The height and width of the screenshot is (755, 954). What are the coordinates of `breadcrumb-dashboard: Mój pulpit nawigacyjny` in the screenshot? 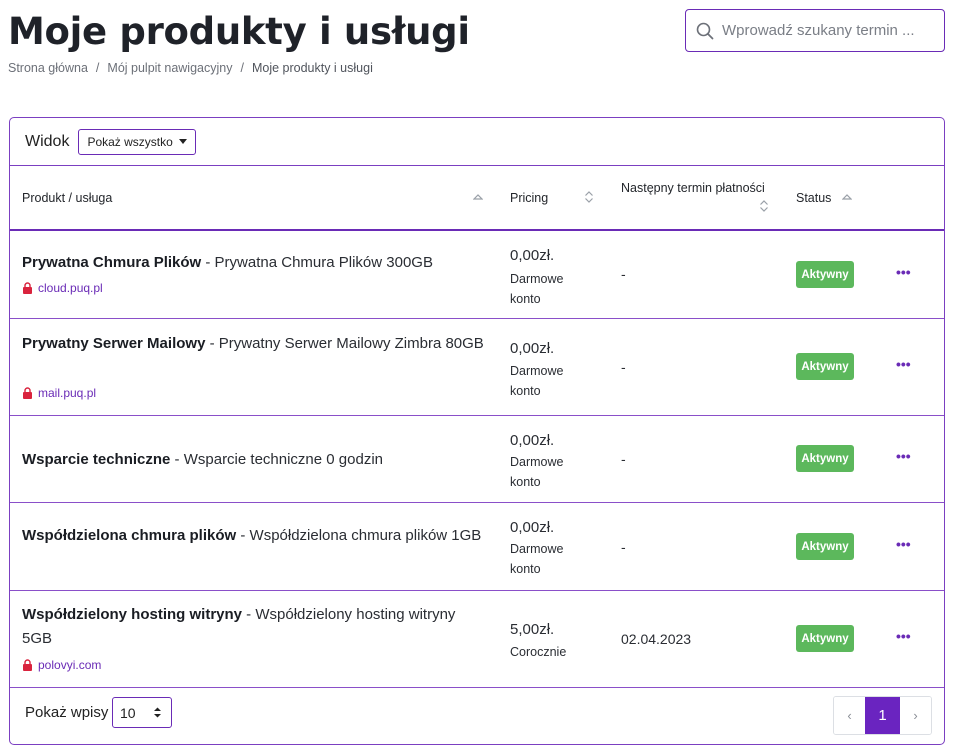 It's located at (169, 68).